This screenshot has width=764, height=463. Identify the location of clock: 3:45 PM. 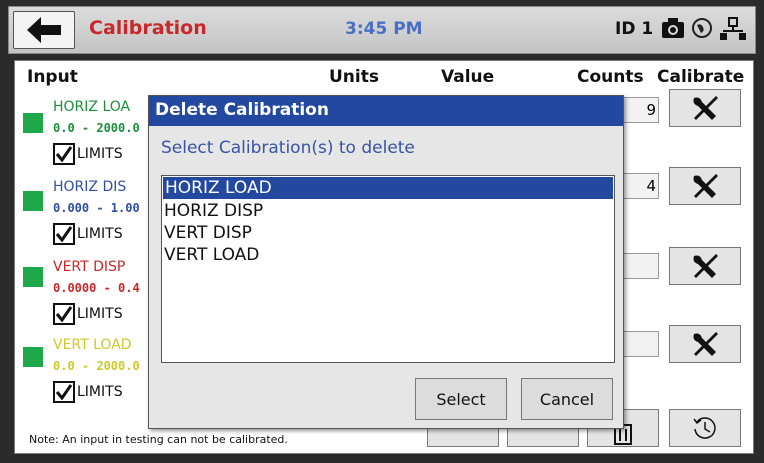
(384, 29).